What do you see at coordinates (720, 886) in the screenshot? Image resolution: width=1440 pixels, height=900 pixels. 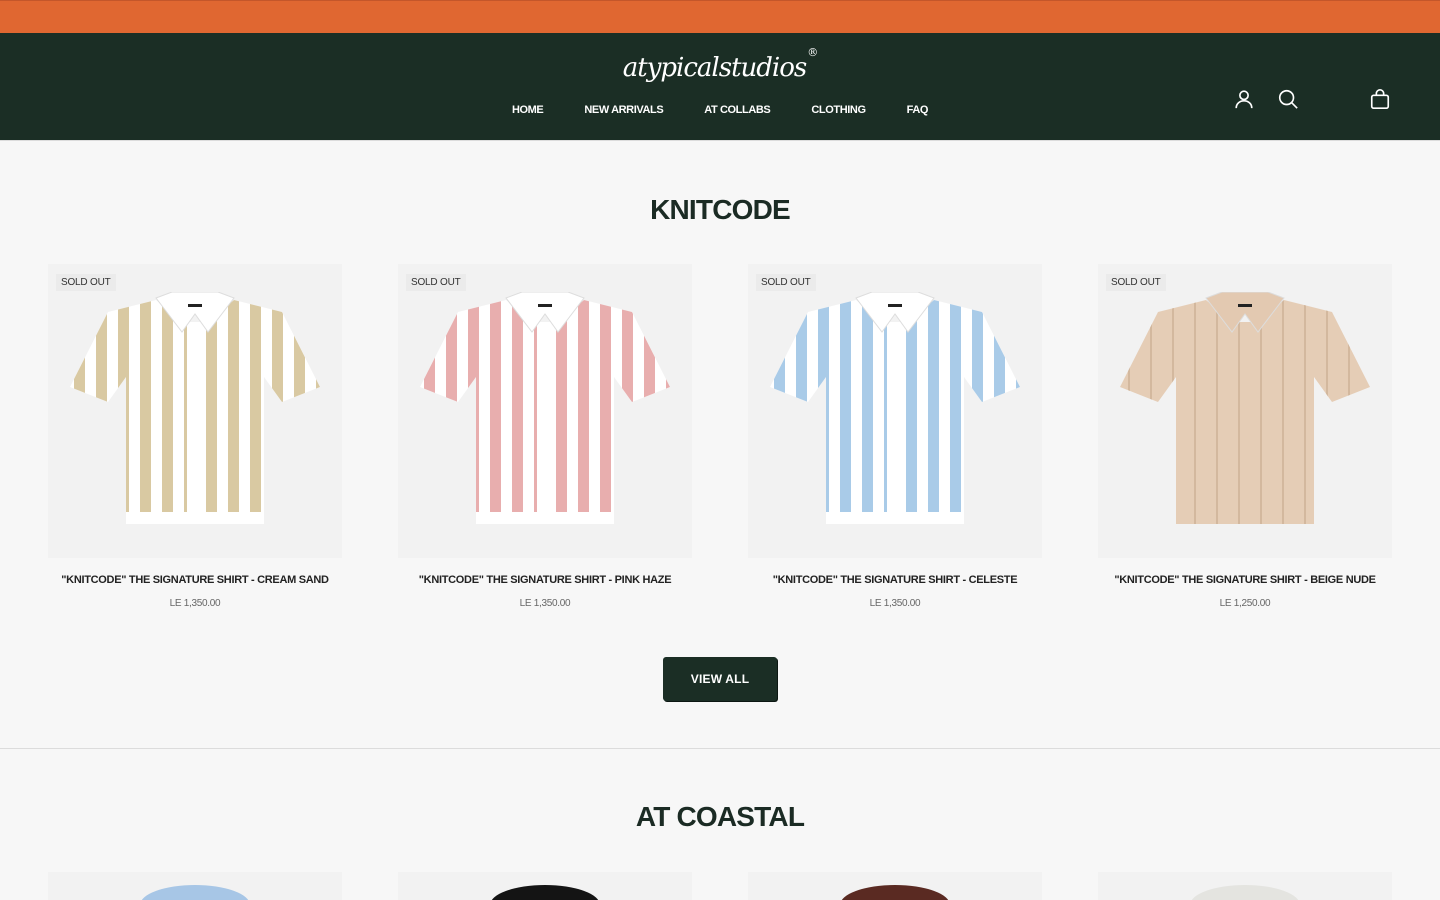 I see `product-grid` at bounding box center [720, 886].